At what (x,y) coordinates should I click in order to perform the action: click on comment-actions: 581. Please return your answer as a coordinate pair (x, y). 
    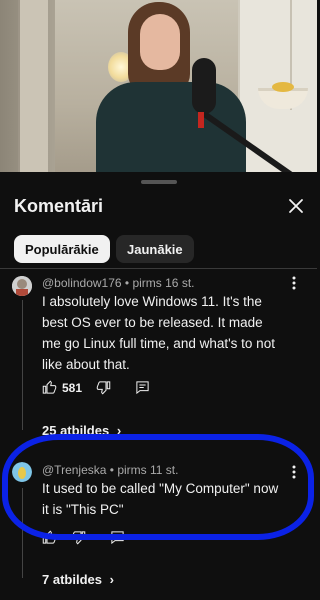
    Looking at the image, I should click on (96, 387).